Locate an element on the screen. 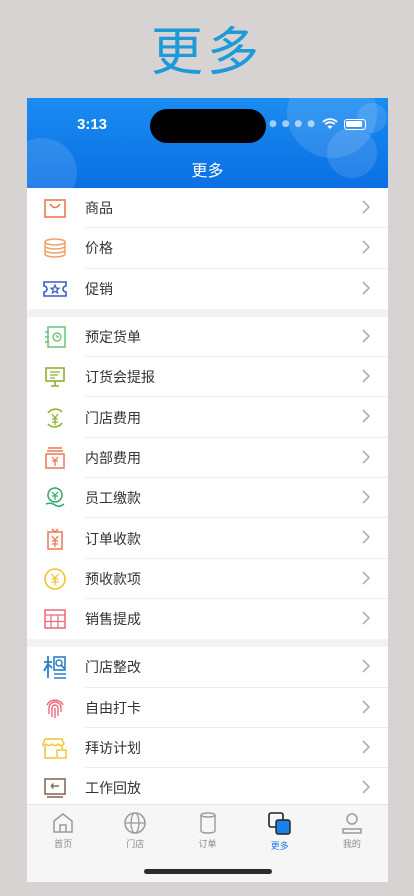 Image resolution: width=414 pixels, height=896 pixels. nav-title: 更多 is located at coordinates (207, 170).